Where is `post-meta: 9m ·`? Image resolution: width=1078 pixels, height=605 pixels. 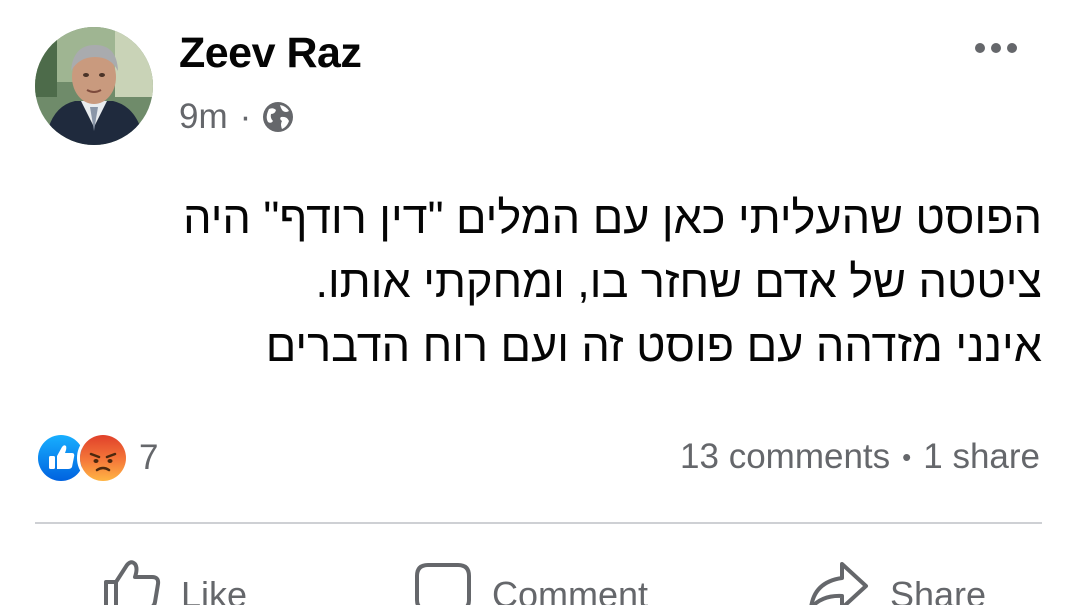 post-meta: 9m · is located at coordinates (237, 117).